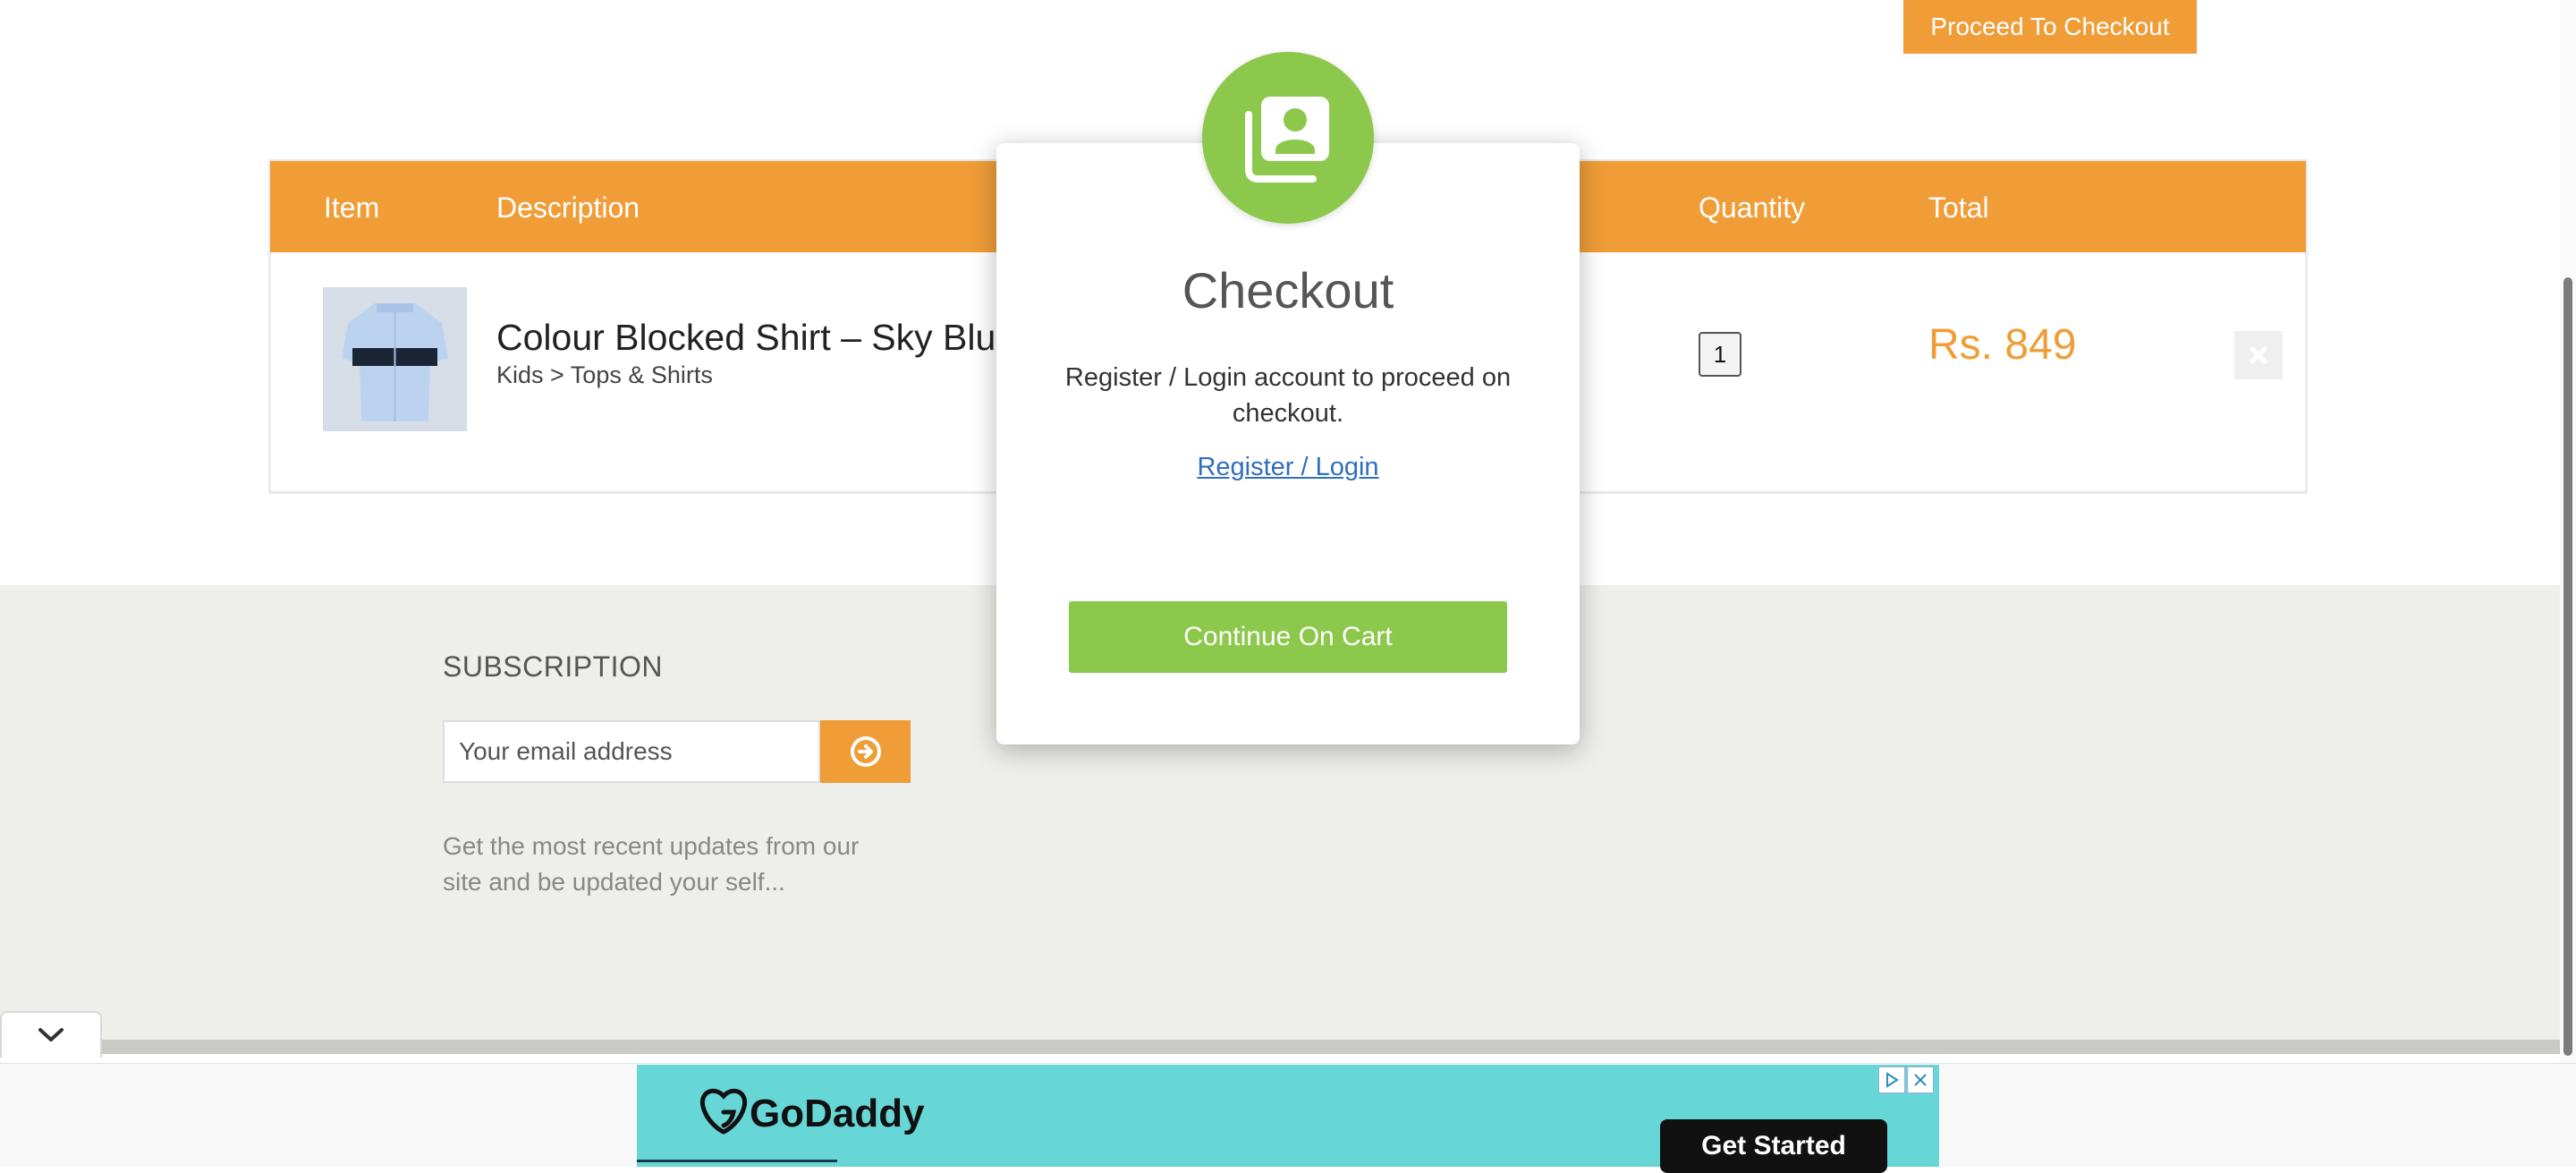  I want to click on ad-progress-line, so click(737, 1161).